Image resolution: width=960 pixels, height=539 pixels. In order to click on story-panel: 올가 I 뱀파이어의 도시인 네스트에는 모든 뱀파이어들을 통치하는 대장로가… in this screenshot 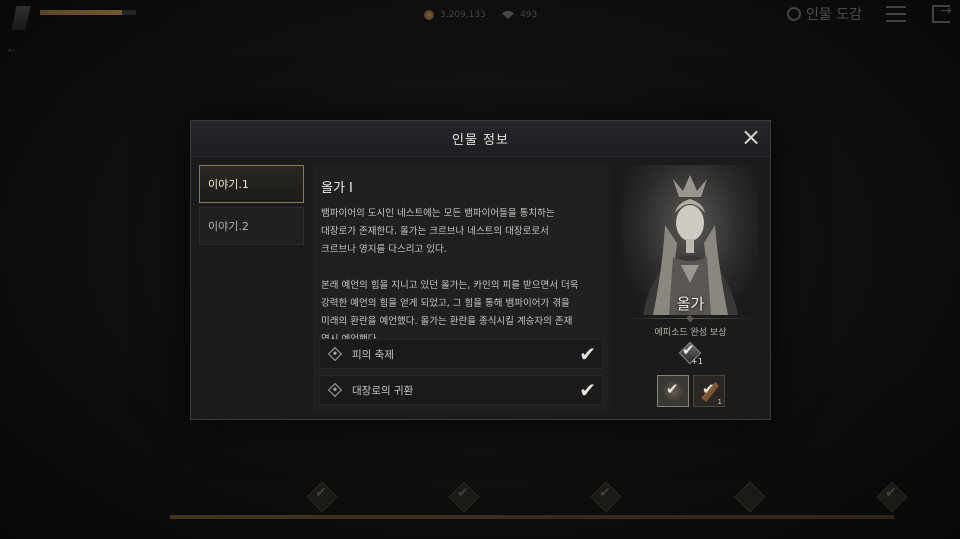, I will do `click(461, 288)`.